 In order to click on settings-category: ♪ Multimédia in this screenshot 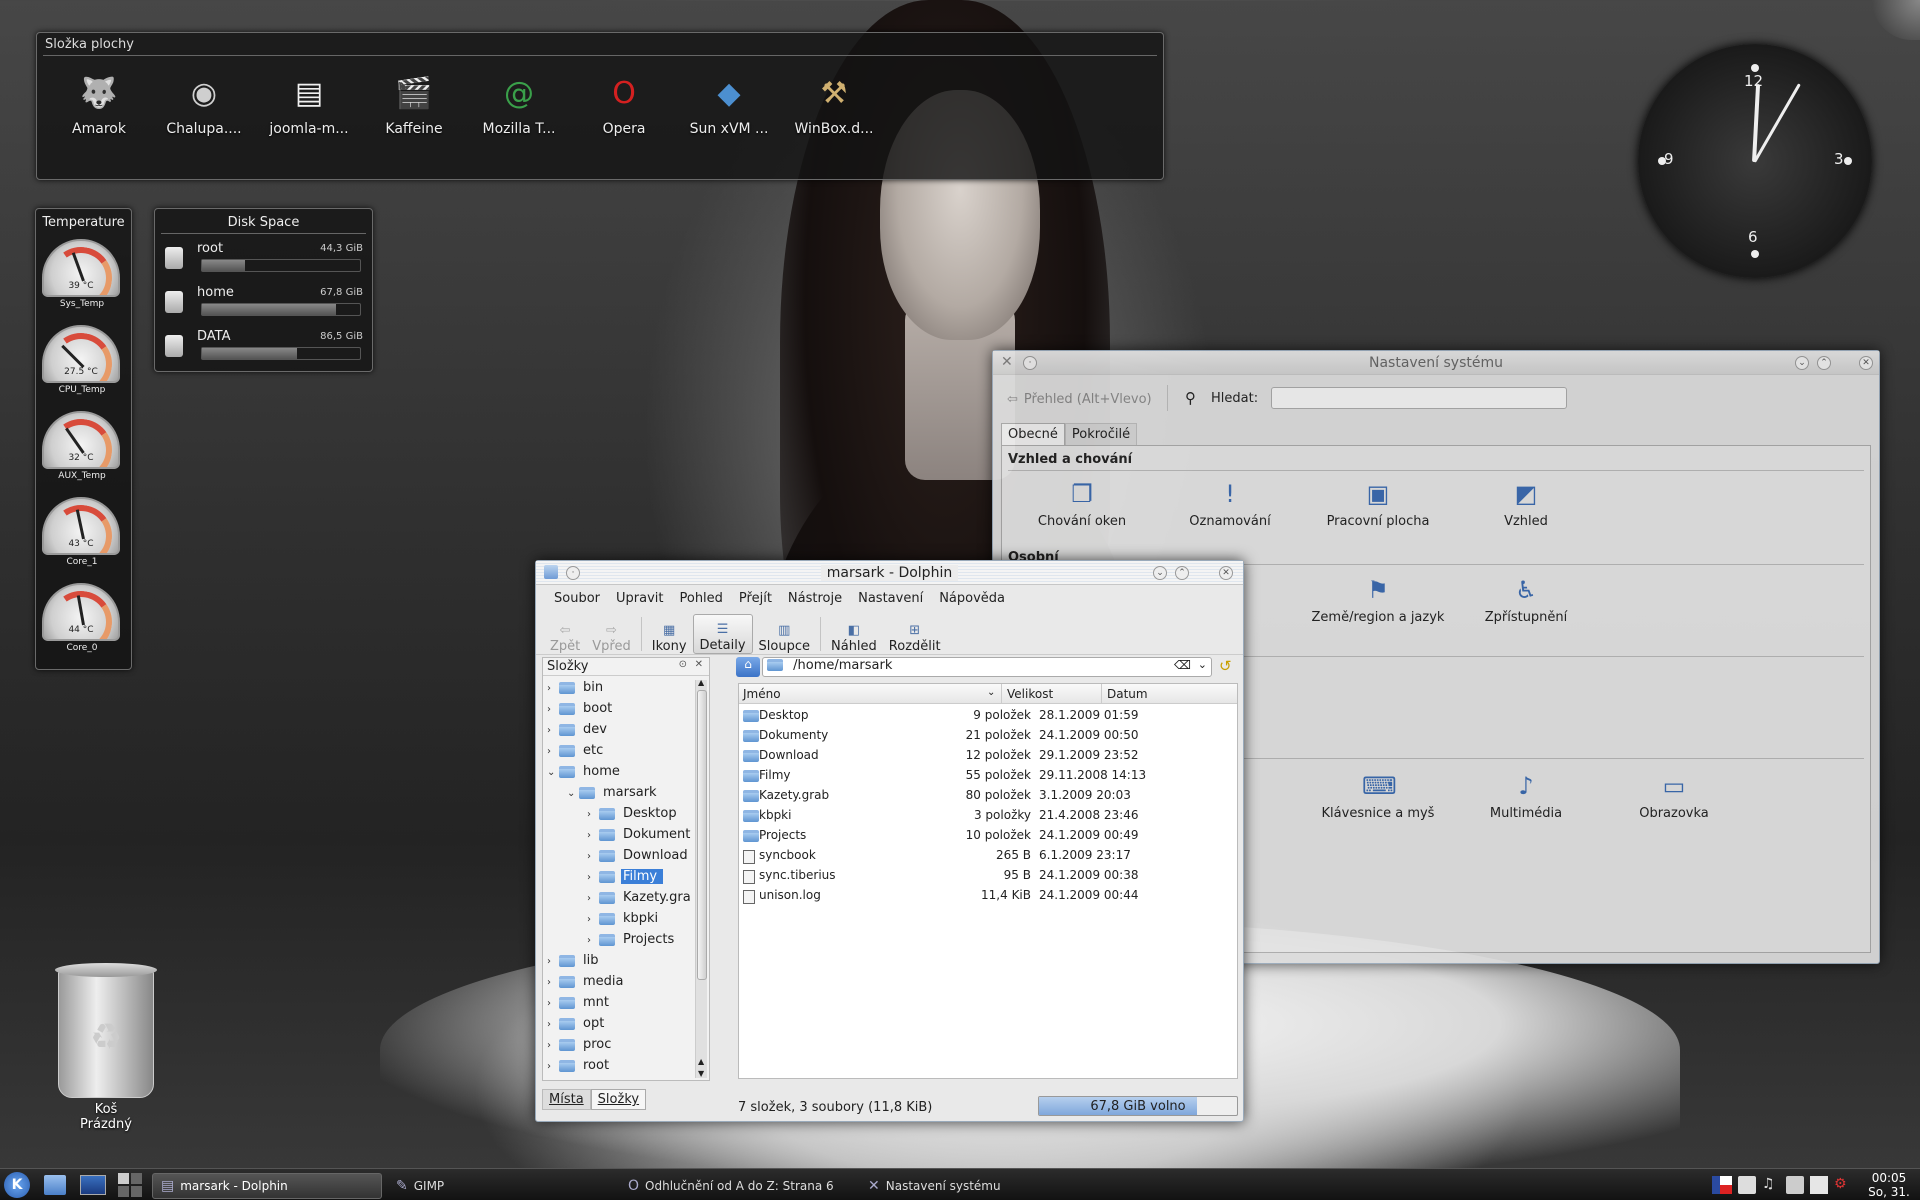, I will do `click(1526, 795)`.